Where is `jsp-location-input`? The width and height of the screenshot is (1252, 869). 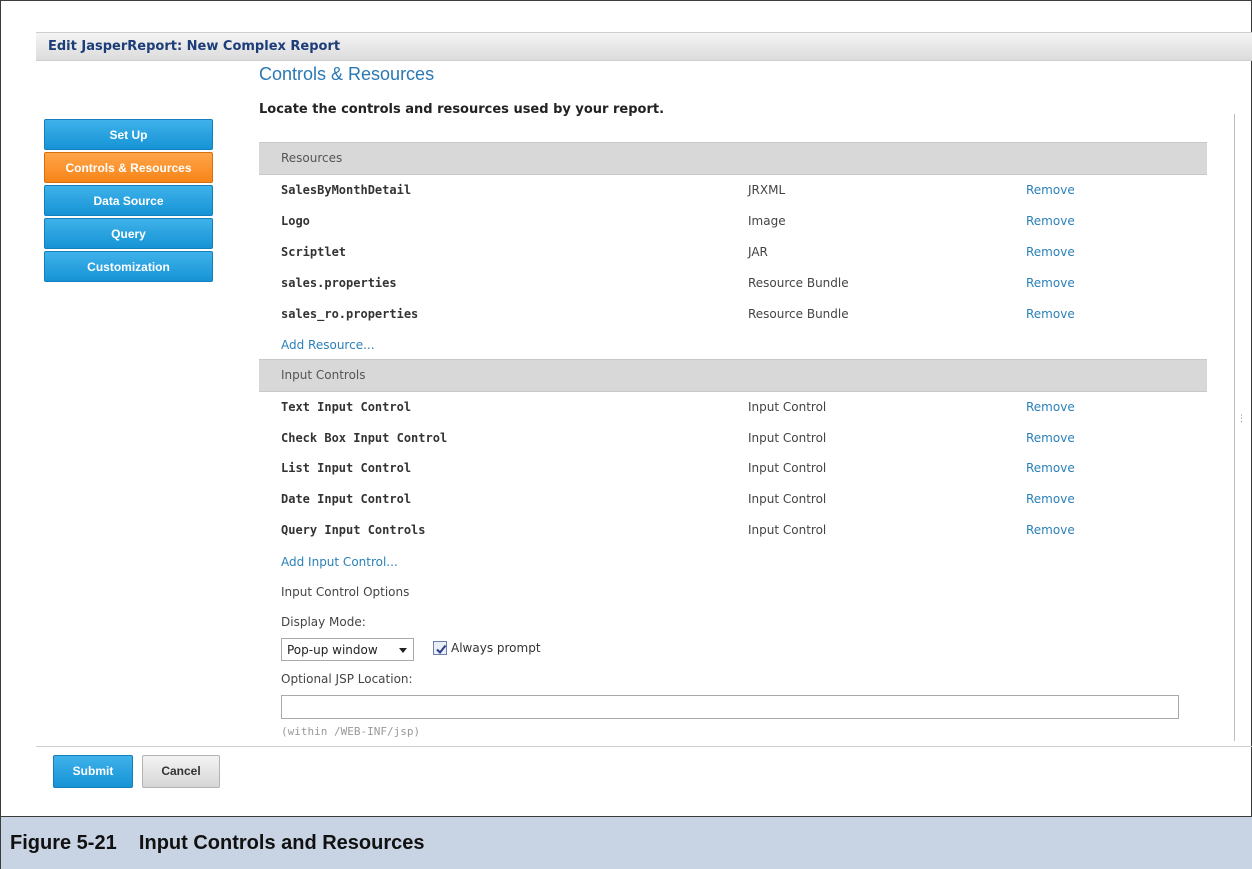 jsp-location-input is located at coordinates (730, 707).